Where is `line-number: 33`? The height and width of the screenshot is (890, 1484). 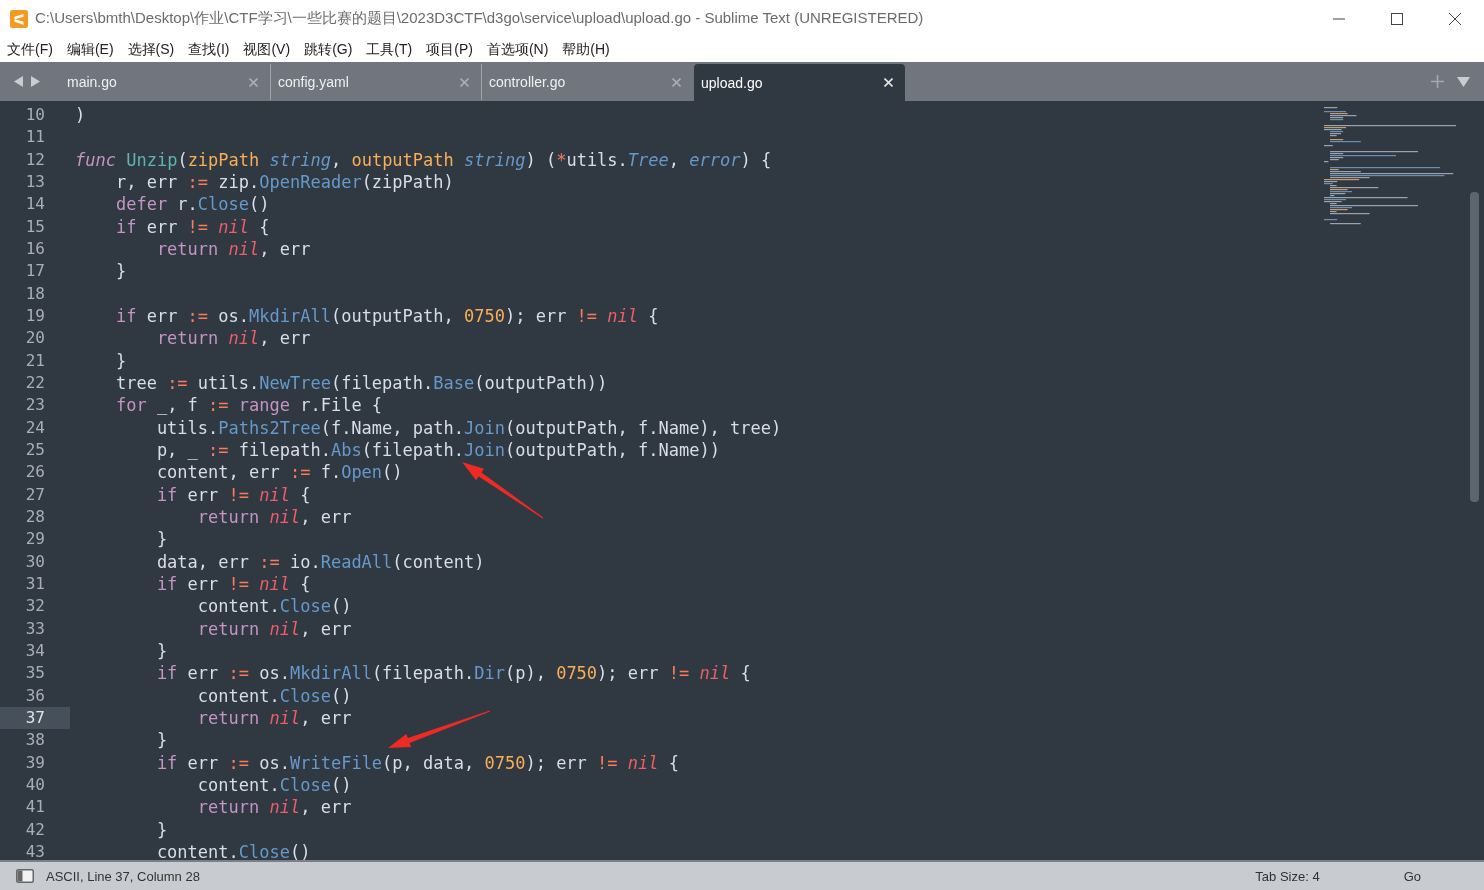
line-number: 33 is located at coordinates (35, 628).